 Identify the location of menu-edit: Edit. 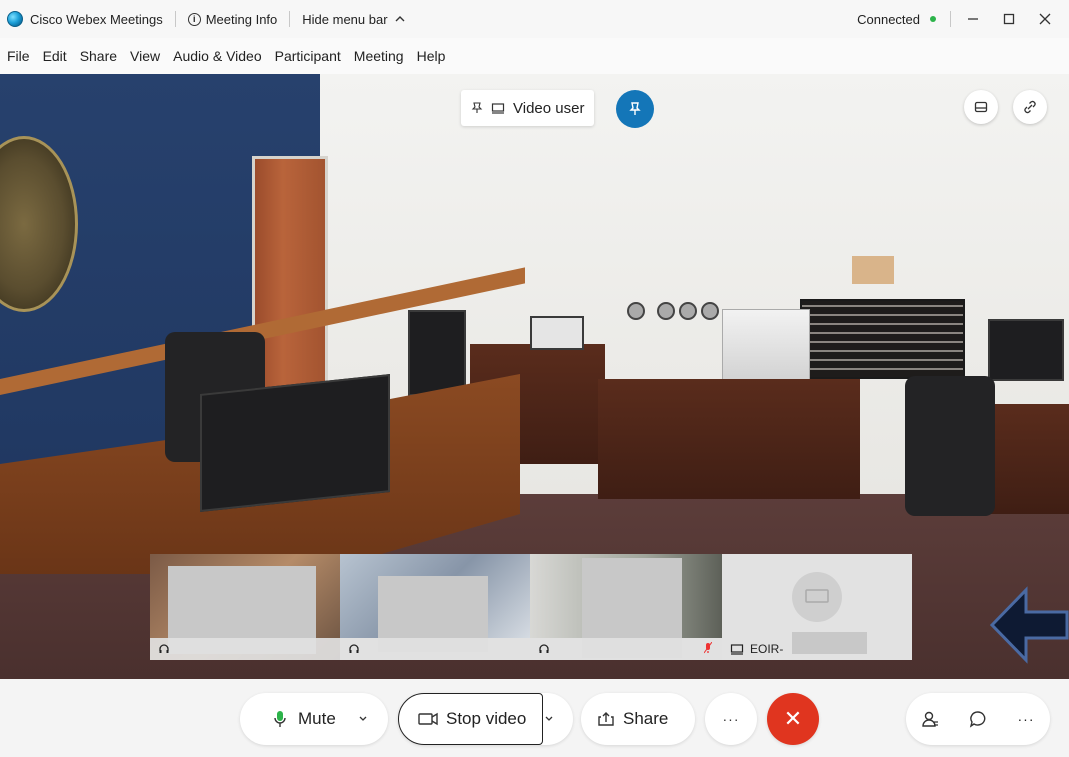
(55, 56).